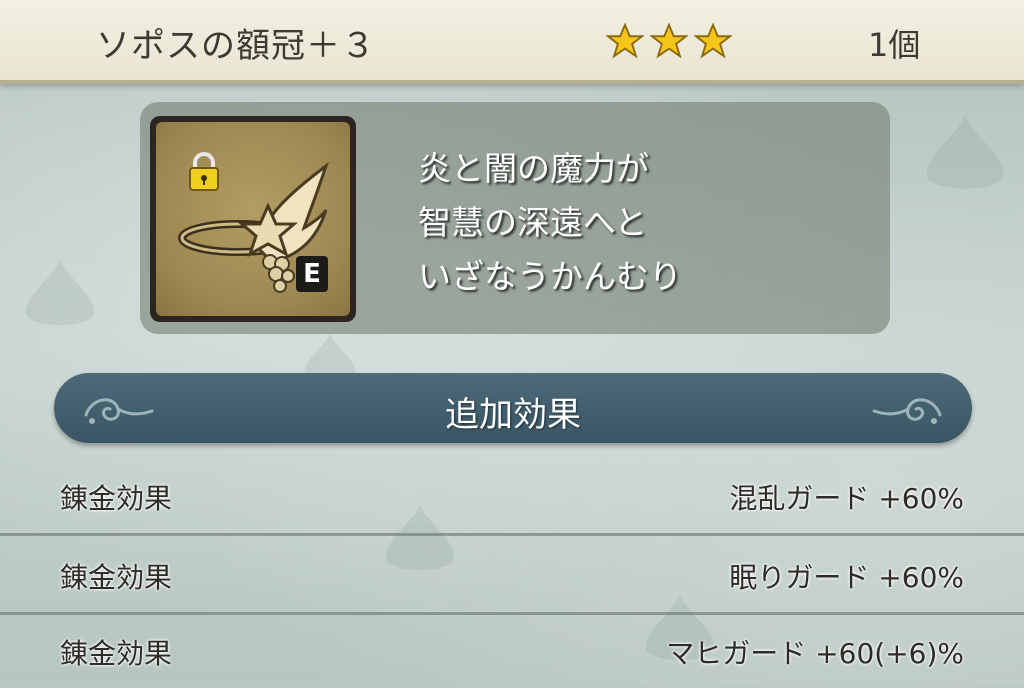  I want to click on effect-row: 錬金効果 眠りガード +60%, so click(512, 575).